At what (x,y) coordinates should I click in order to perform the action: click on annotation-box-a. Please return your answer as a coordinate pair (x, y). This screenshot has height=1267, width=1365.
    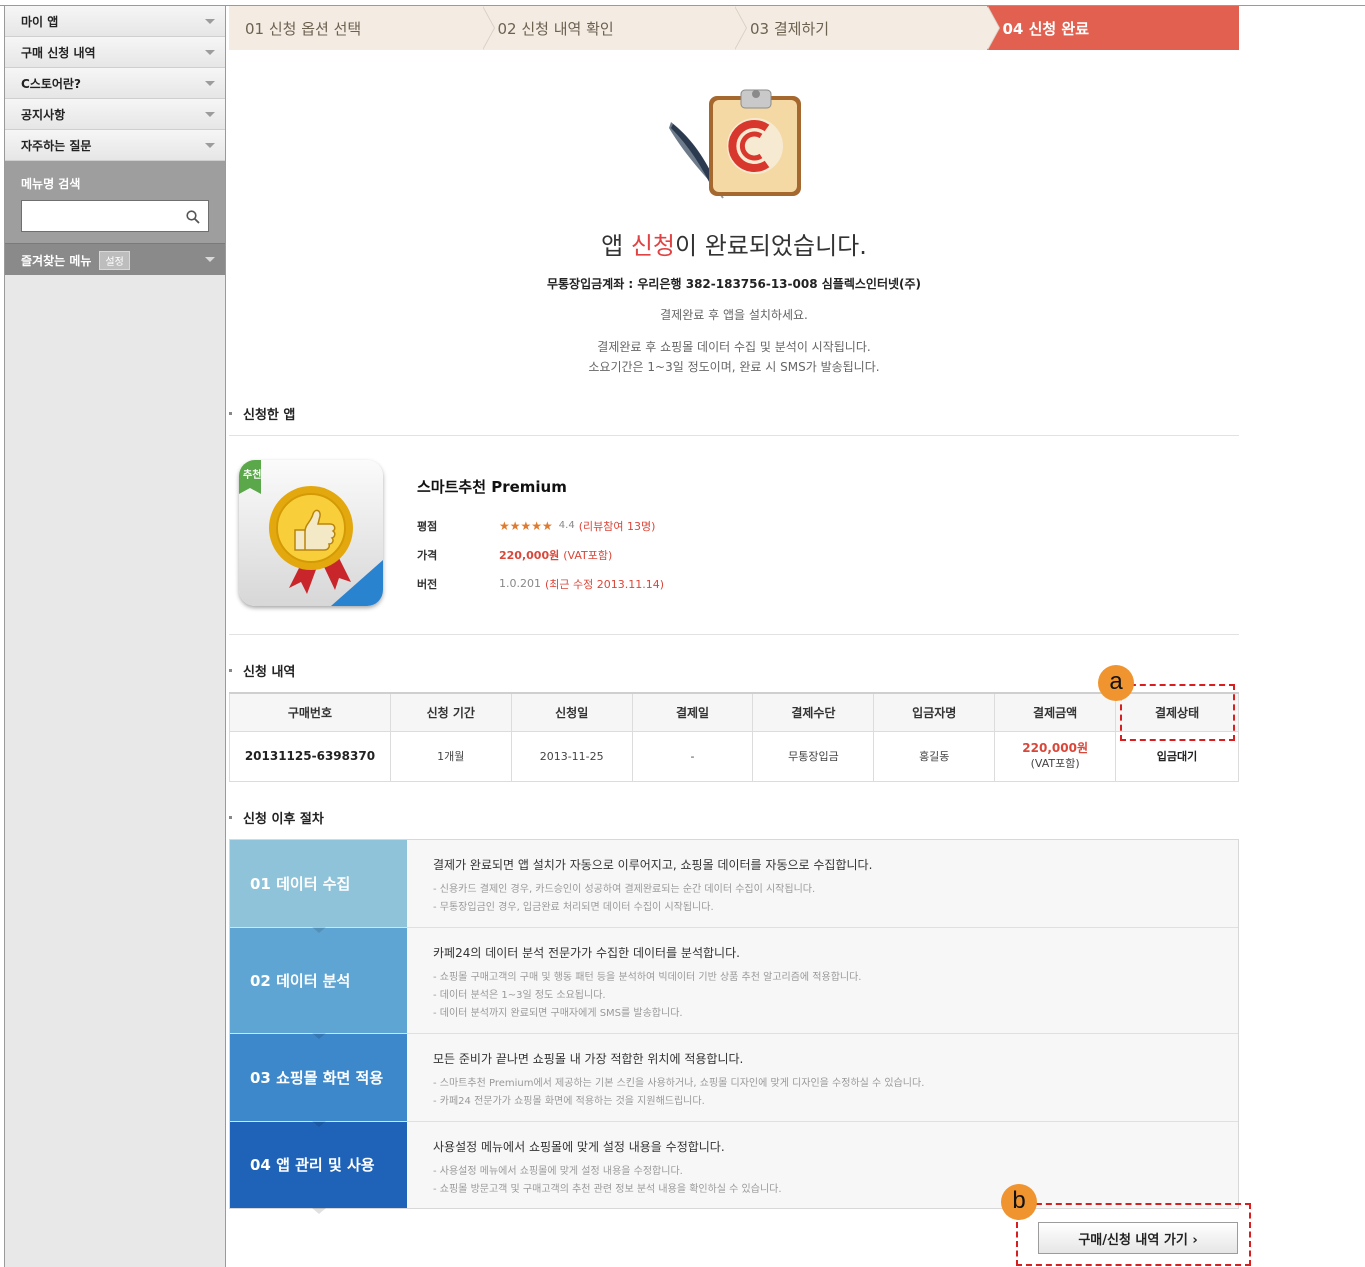
    Looking at the image, I should click on (1177, 712).